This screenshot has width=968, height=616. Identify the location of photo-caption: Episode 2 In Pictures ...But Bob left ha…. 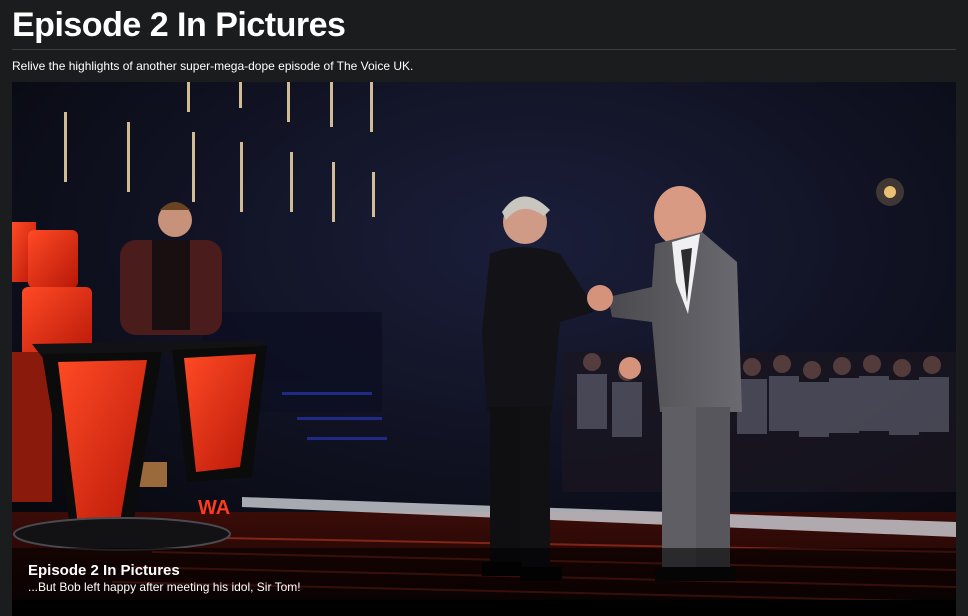
(484, 574).